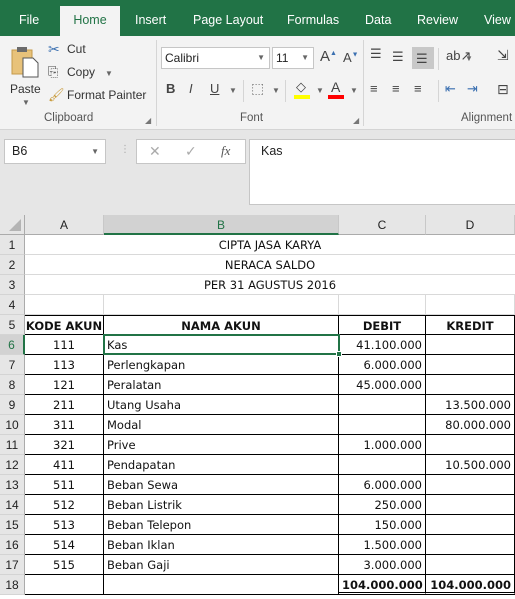 This screenshot has width=515, height=599. I want to click on tab-data: Data, so click(378, 18).